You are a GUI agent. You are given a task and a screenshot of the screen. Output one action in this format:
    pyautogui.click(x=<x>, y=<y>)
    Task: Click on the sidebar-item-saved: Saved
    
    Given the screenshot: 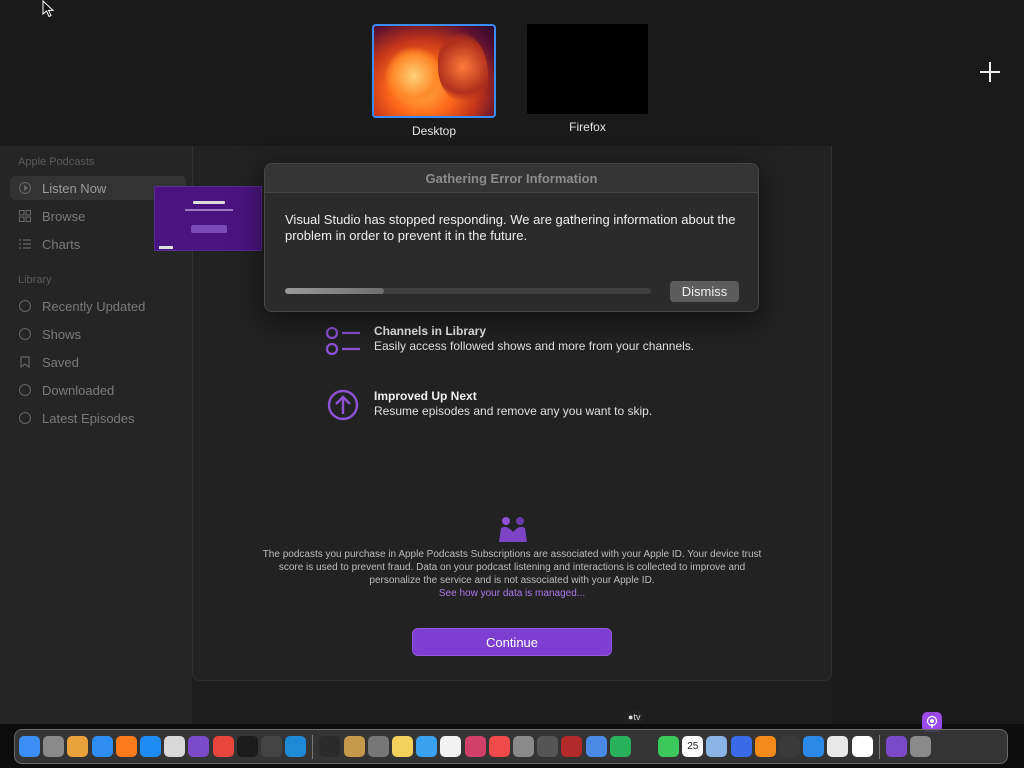 What is the action you would take?
    pyautogui.click(x=98, y=362)
    